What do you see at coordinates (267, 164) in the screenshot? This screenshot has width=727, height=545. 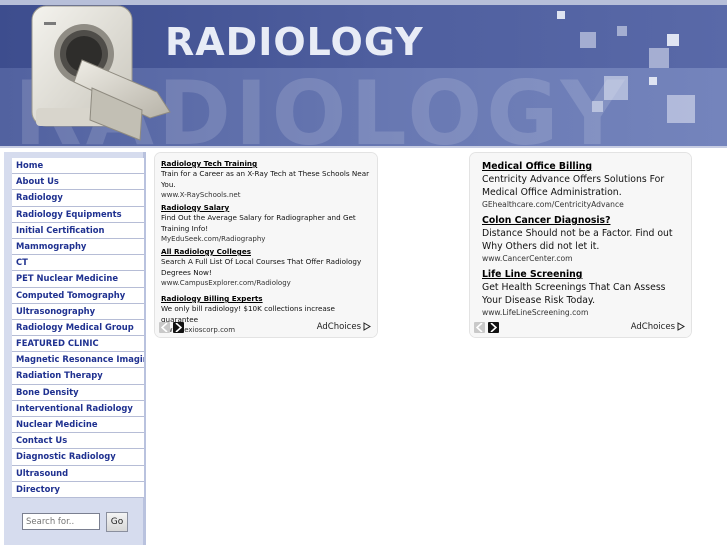 I see `ad-title-link: Radiology Tech Training` at bounding box center [267, 164].